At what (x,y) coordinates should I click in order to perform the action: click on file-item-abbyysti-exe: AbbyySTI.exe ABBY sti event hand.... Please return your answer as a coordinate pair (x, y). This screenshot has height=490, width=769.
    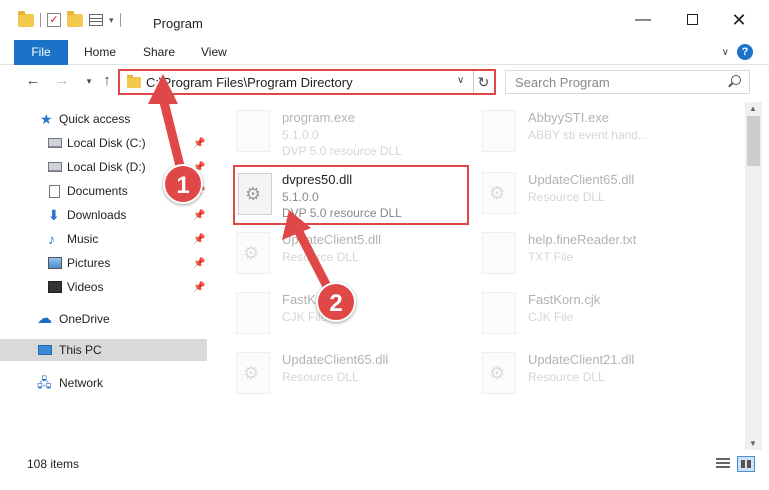
    Looking at the image, I should click on (602, 132).